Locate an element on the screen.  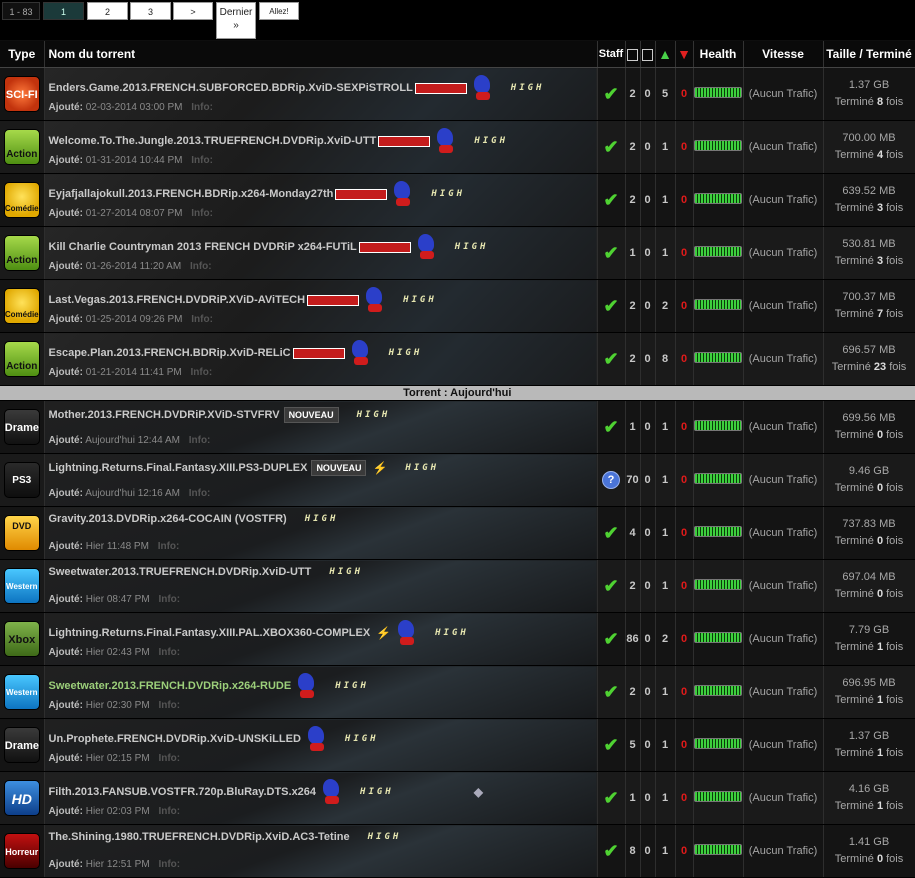
category-cell: Drame is located at coordinates (22, 427).